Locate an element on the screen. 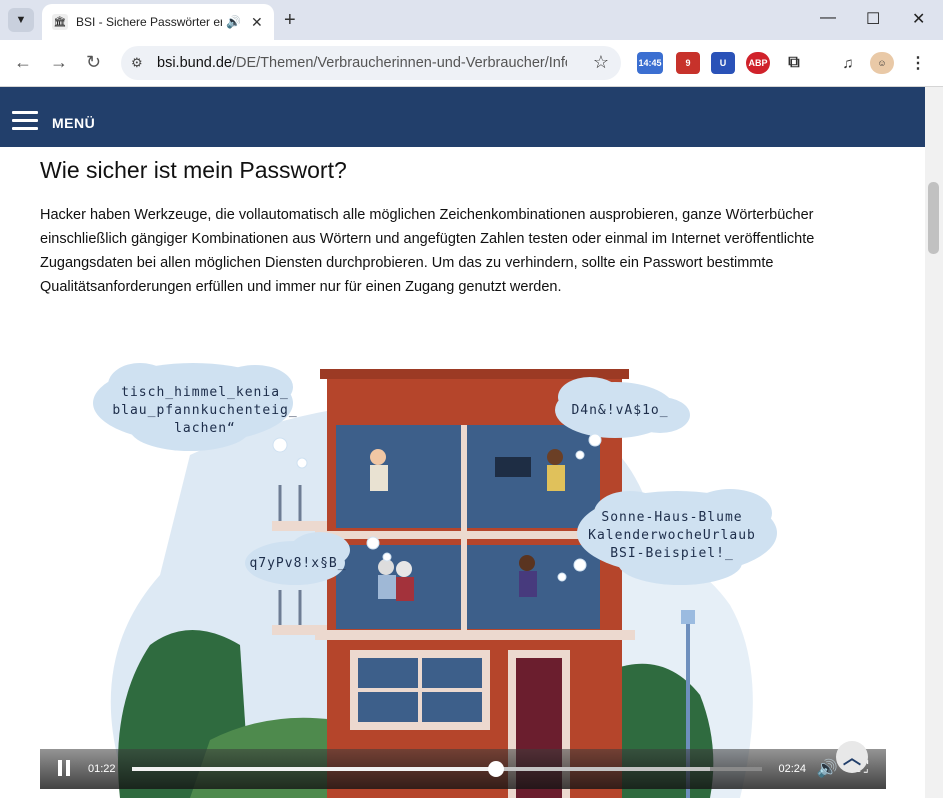 This screenshot has height=798, width=943. seek-knob is located at coordinates (496, 769).